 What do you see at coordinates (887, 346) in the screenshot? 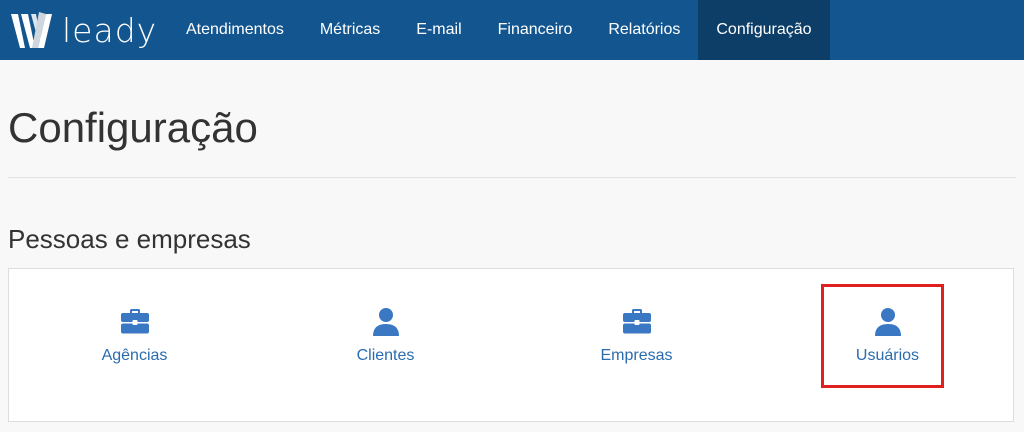
I see `tile-usuarios: Usuários` at bounding box center [887, 346].